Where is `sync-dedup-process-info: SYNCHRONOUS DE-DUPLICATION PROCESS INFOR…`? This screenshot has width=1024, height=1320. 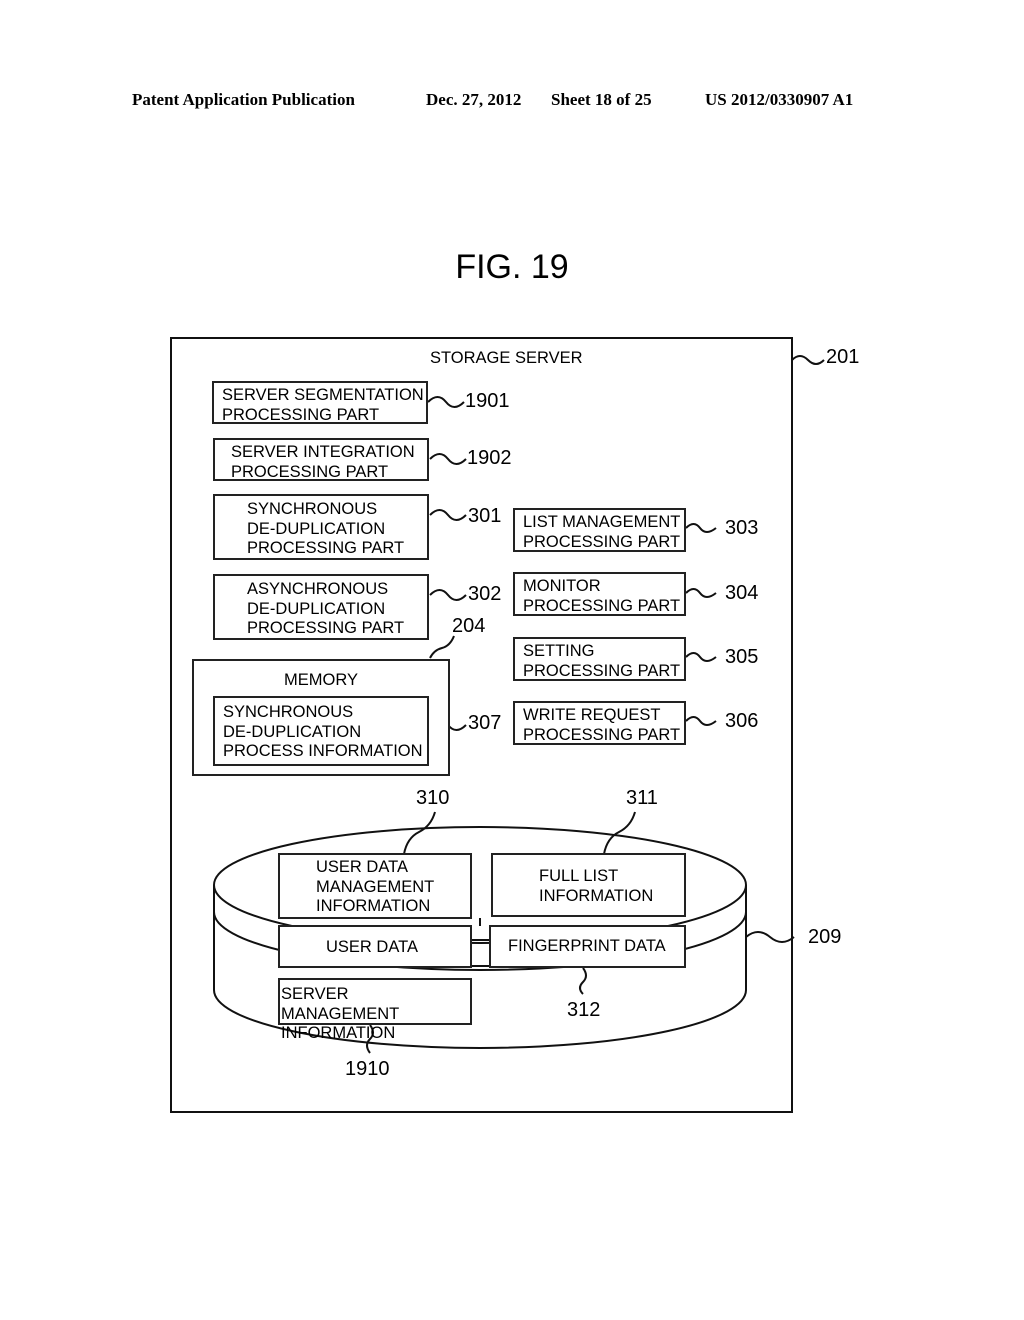
sync-dedup-process-info: SYNCHRONOUS DE-DUPLICATION PROCESS INFOR… is located at coordinates (321, 731).